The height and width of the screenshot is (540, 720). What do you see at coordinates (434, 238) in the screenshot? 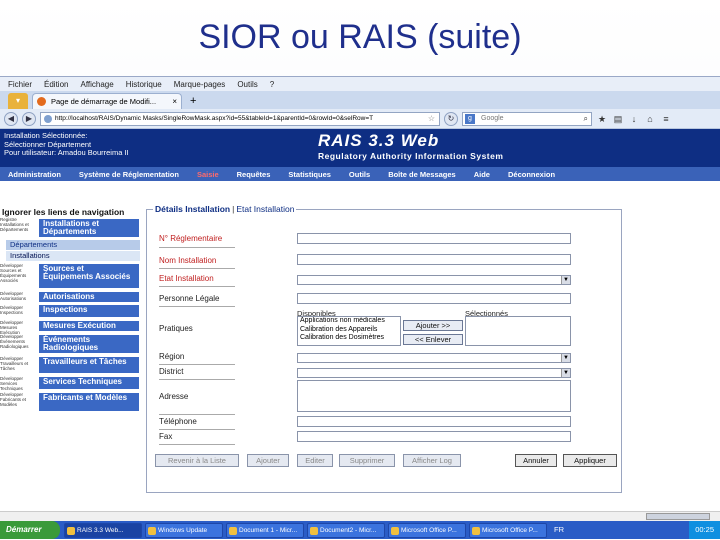
I see `numero-reglementaire-input` at bounding box center [434, 238].